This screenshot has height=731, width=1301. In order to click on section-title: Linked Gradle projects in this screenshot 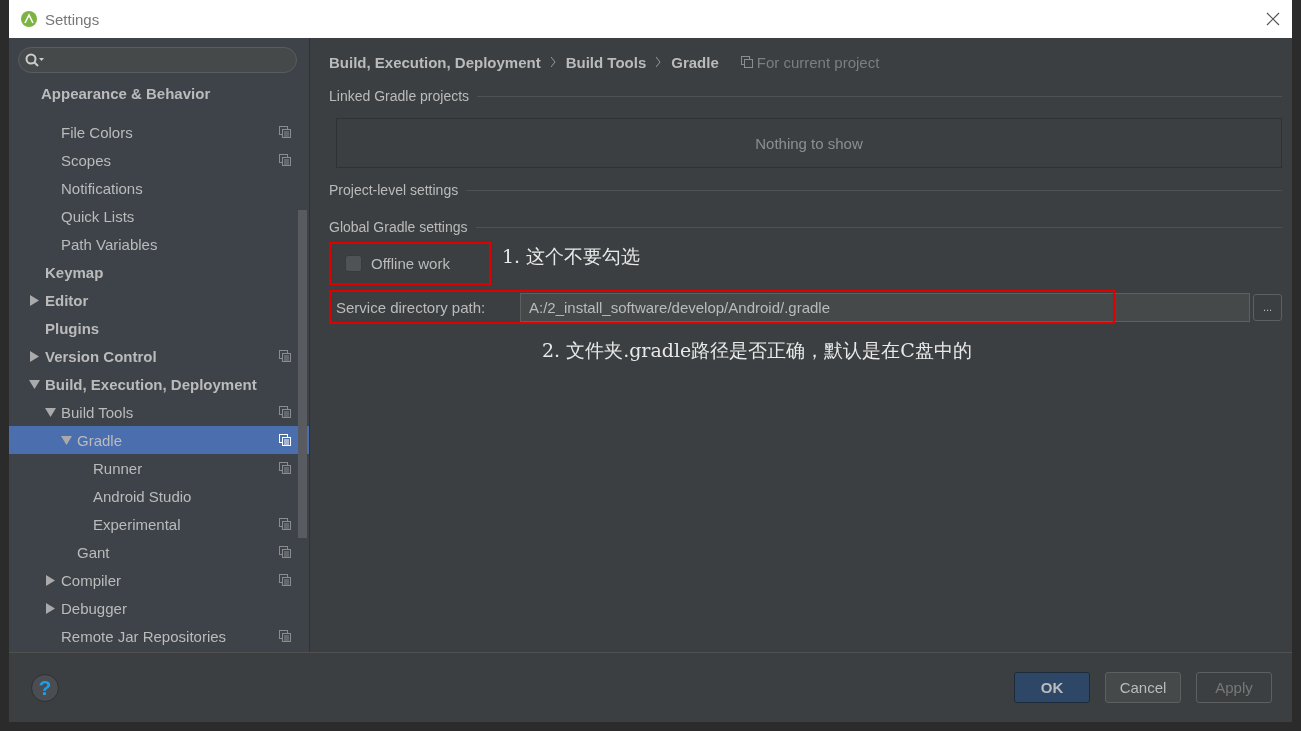, I will do `click(399, 96)`.